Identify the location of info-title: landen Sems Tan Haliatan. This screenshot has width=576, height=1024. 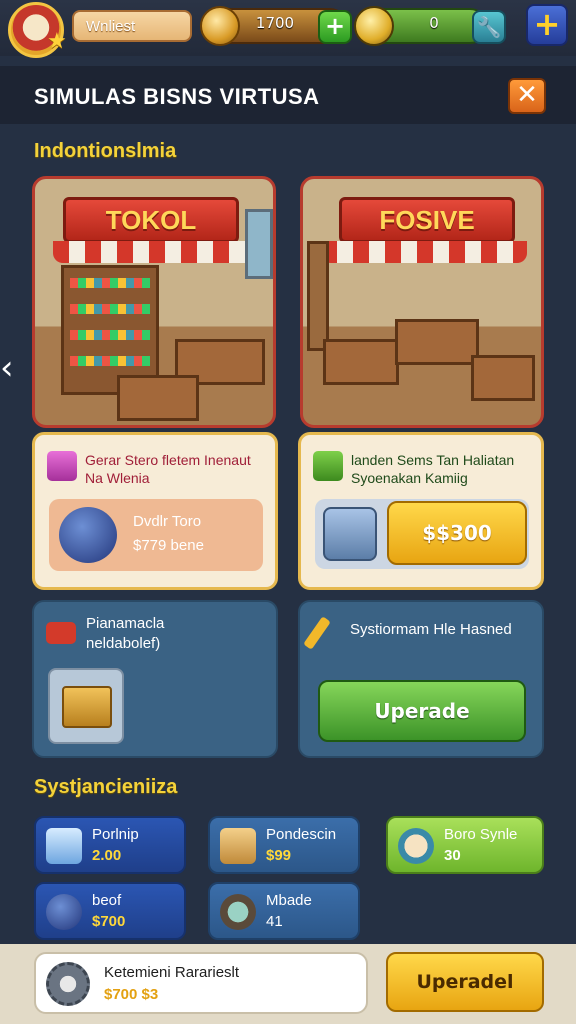
(433, 460).